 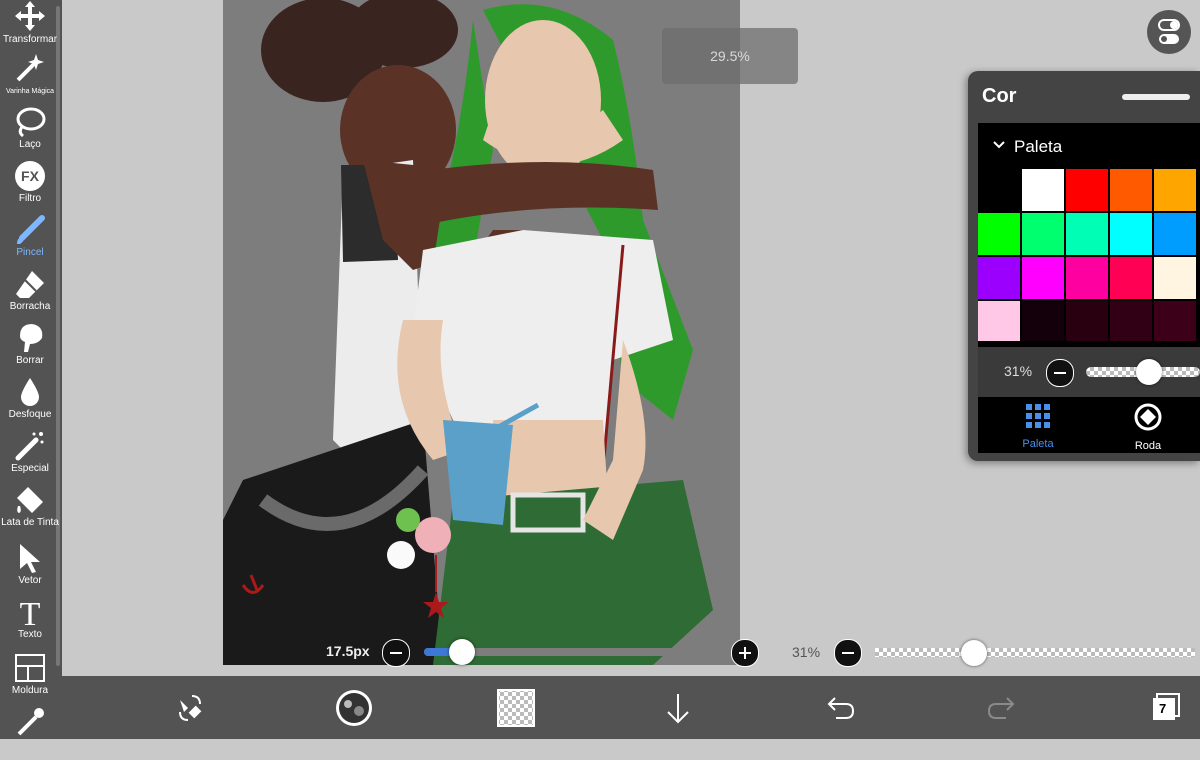 I want to click on brush-preview-icon, so click(x=354, y=708).